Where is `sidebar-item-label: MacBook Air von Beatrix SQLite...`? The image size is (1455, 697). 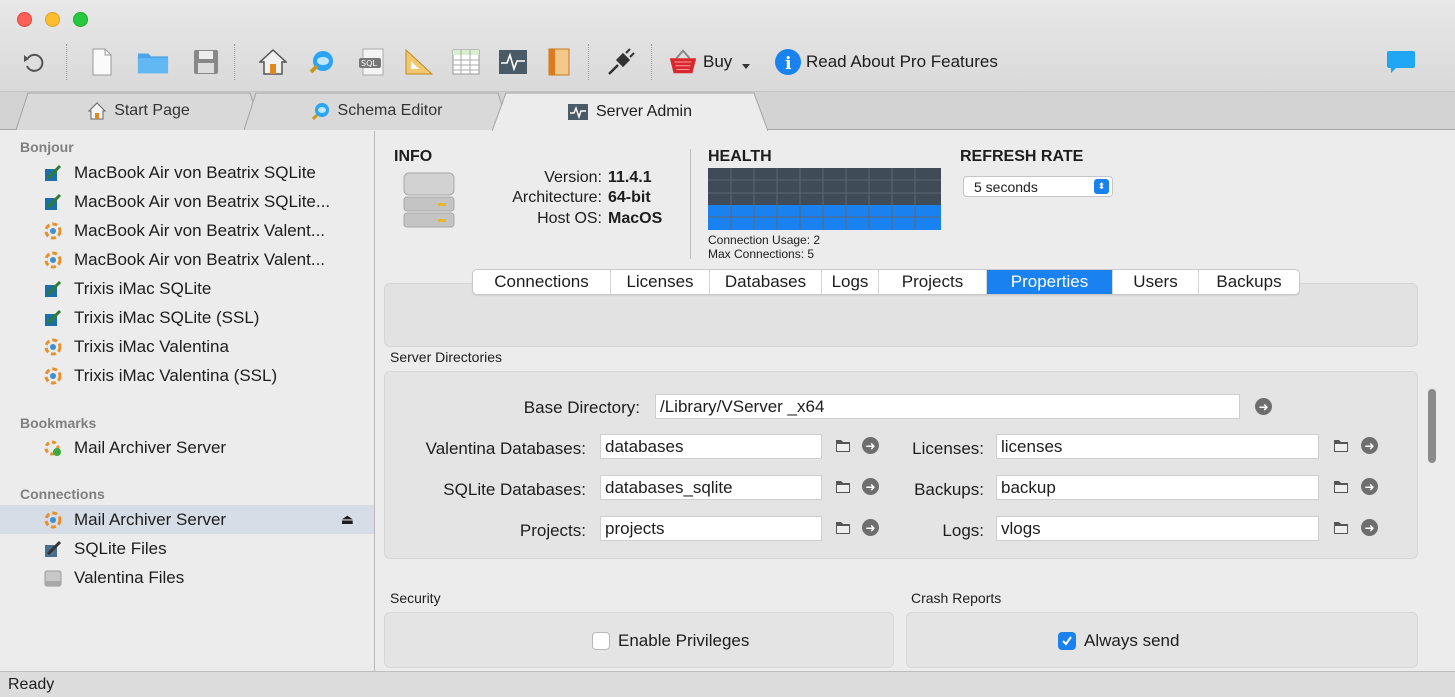 sidebar-item-label: MacBook Air von Beatrix SQLite... is located at coordinates (202, 201).